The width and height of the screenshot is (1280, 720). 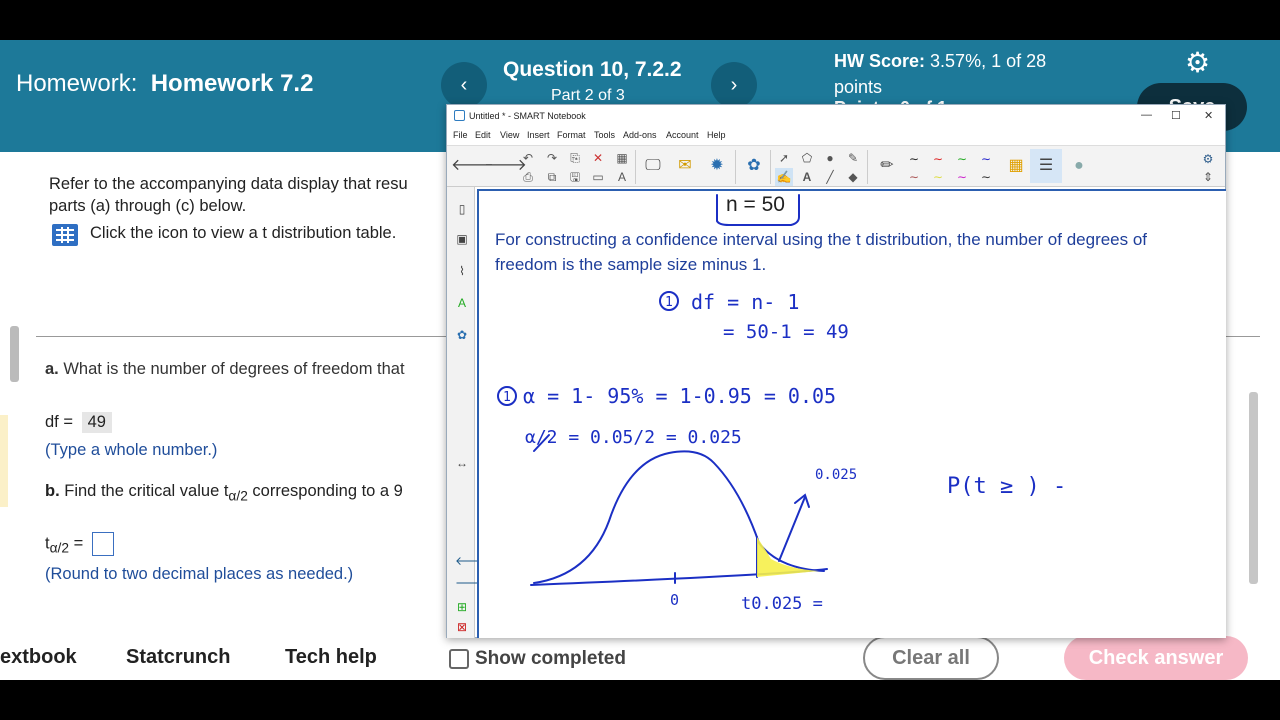 I want to click on page-sorter-icon: ▯, so click(x=462, y=209).